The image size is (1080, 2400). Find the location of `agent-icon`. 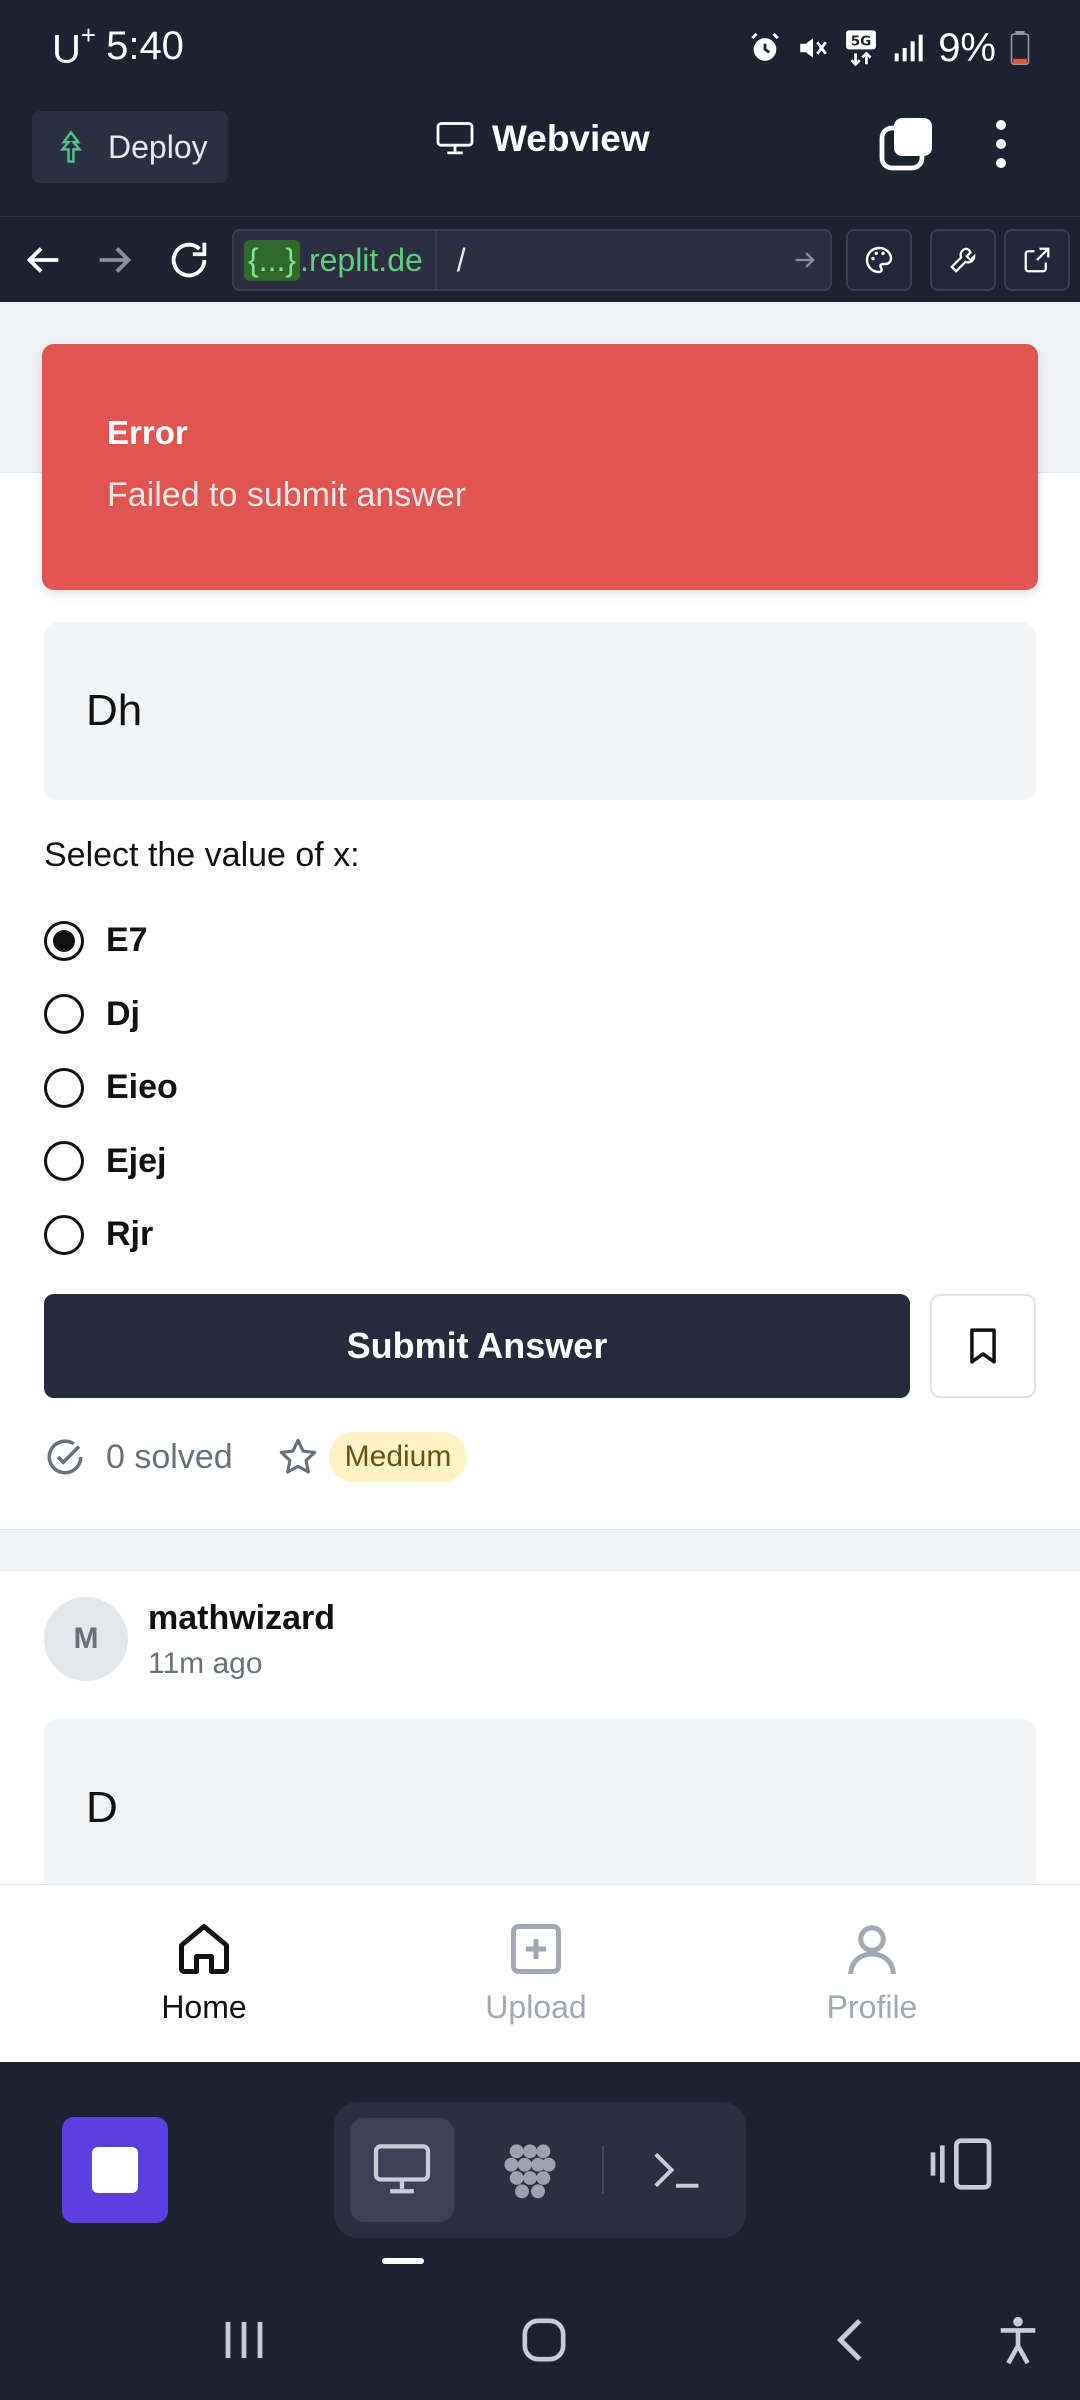

agent-icon is located at coordinates (530, 2171).